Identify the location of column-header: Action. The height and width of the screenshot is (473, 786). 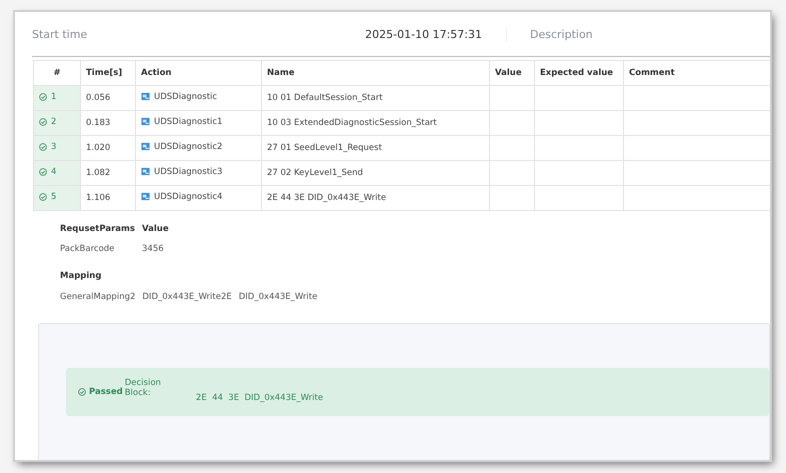
(199, 73).